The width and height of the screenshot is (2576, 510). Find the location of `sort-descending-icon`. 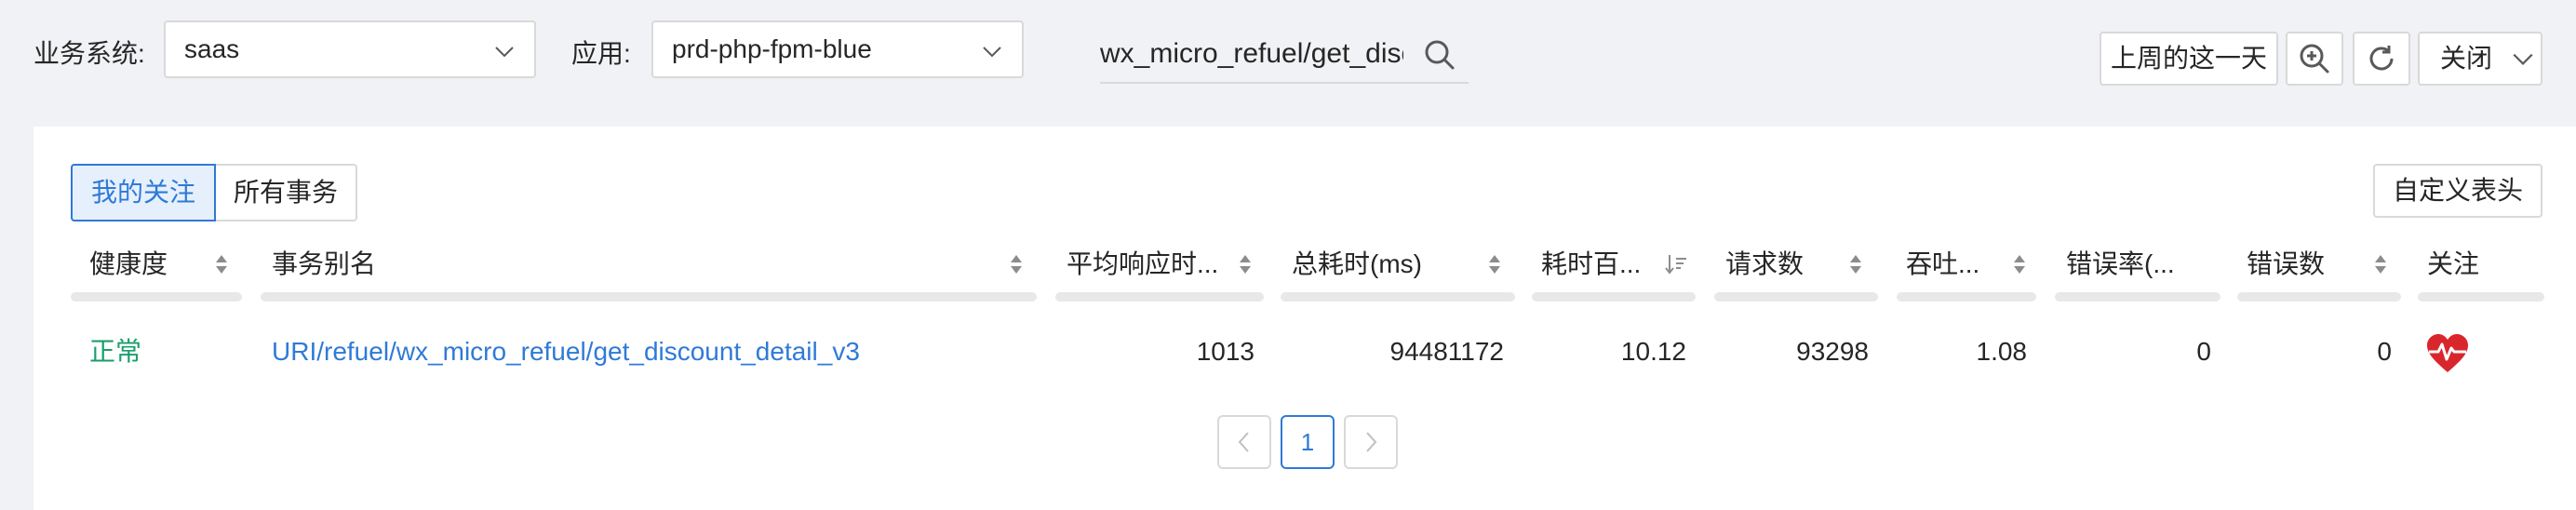

sort-descending-icon is located at coordinates (1676, 264).